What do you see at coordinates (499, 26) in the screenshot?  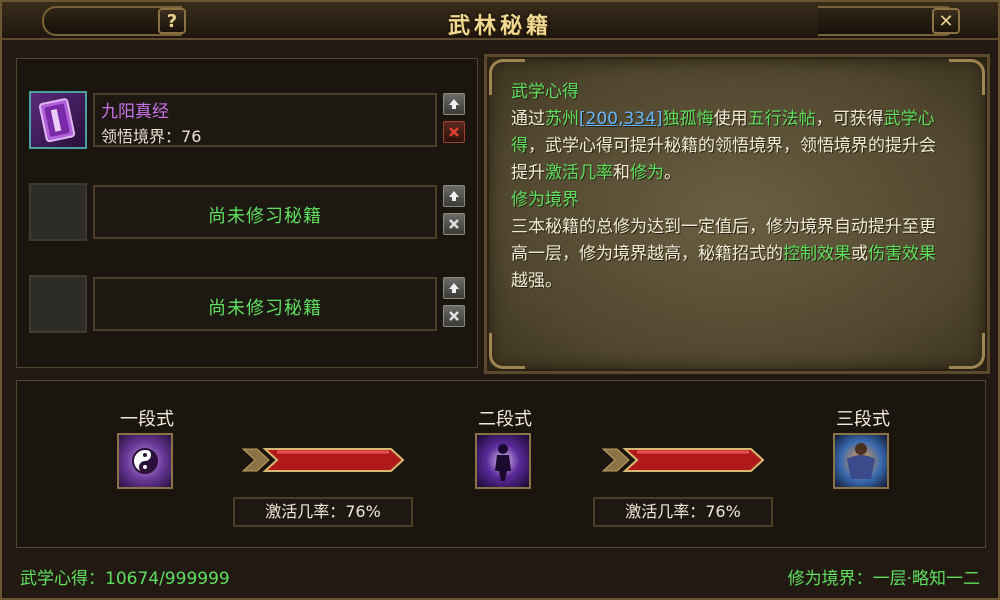 I see `window-title: 武林秘籍` at bounding box center [499, 26].